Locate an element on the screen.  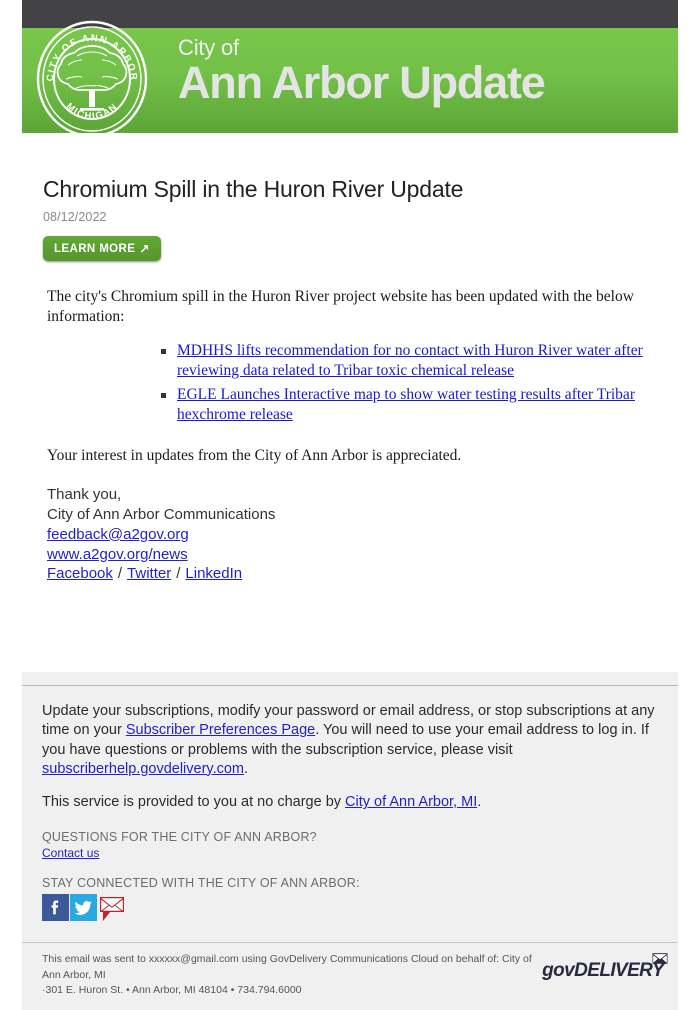
govdelivery-logo: govDELIVERY is located at coordinates (605, 967).